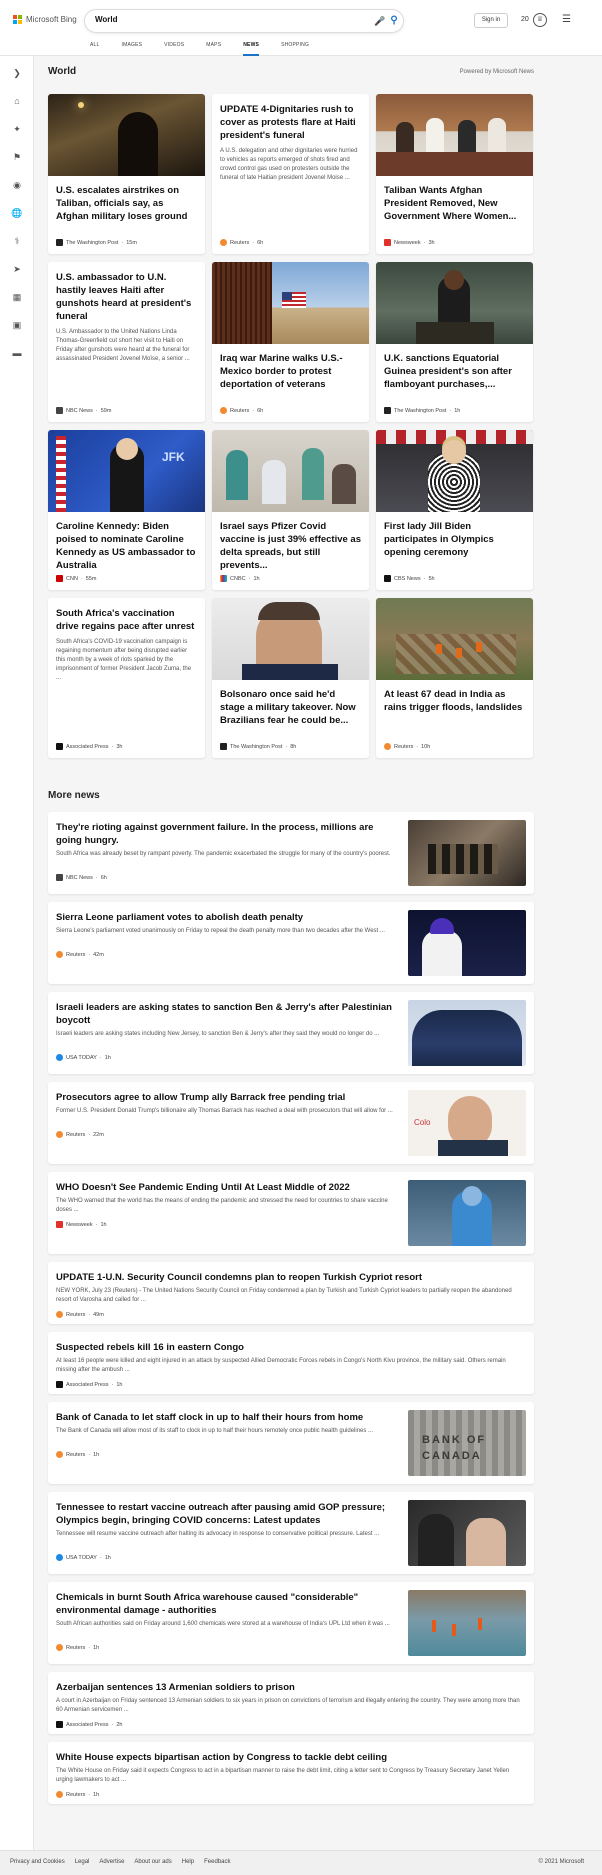 This screenshot has height=1875, width=602. Describe the element at coordinates (95, 48) in the screenshot. I see `tab-all: ALL` at that location.